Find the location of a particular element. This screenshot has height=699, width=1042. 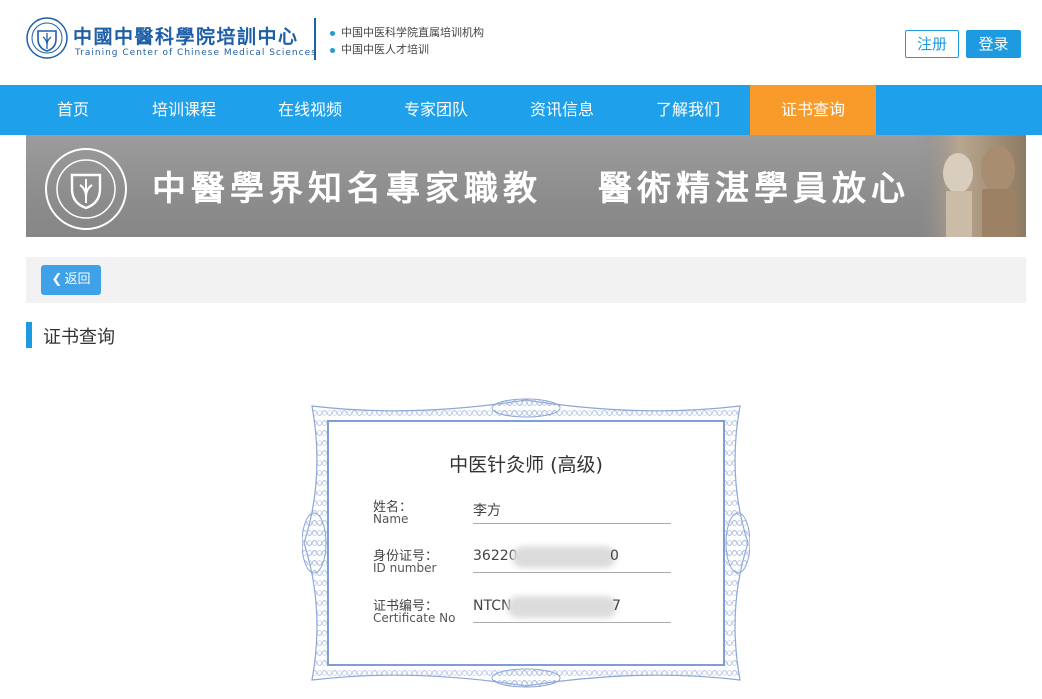

nav-item-news: 资讯信息 is located at coordinates (562, 110).